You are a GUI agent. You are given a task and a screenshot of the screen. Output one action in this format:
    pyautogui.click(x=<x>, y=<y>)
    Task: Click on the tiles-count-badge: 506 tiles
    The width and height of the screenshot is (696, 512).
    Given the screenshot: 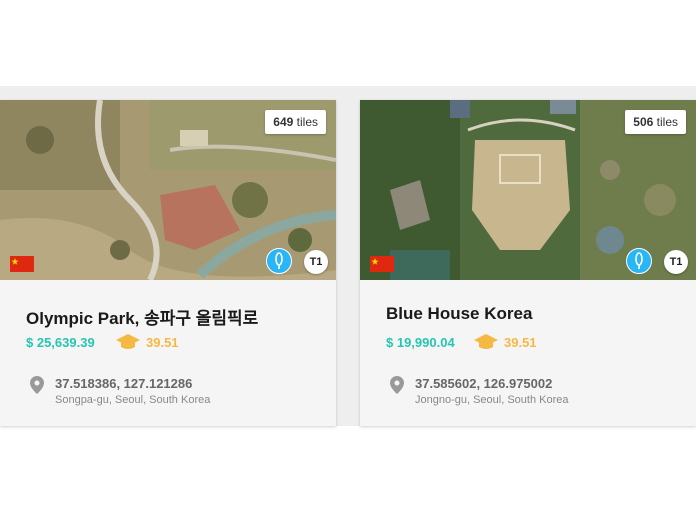 What is the action you would take?
    pyautogui.click(x=655, y=122)
    